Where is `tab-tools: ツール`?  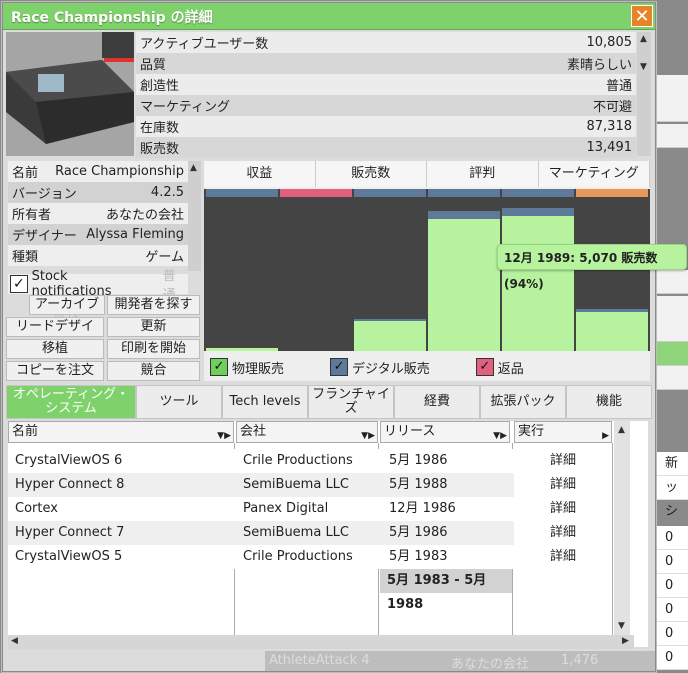 tab-tools: ツール is located at coordinates (179, 402).